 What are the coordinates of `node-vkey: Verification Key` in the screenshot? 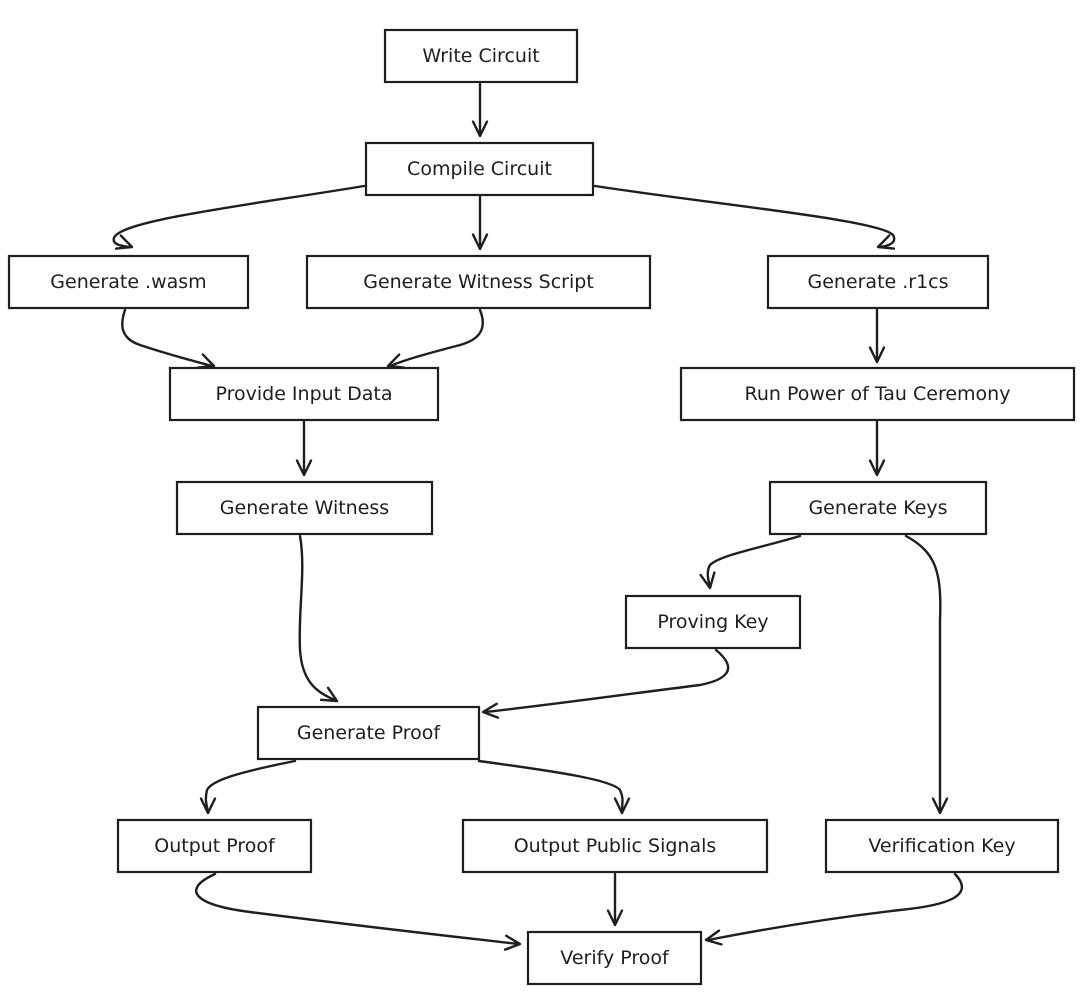 It's located at (942, 846).